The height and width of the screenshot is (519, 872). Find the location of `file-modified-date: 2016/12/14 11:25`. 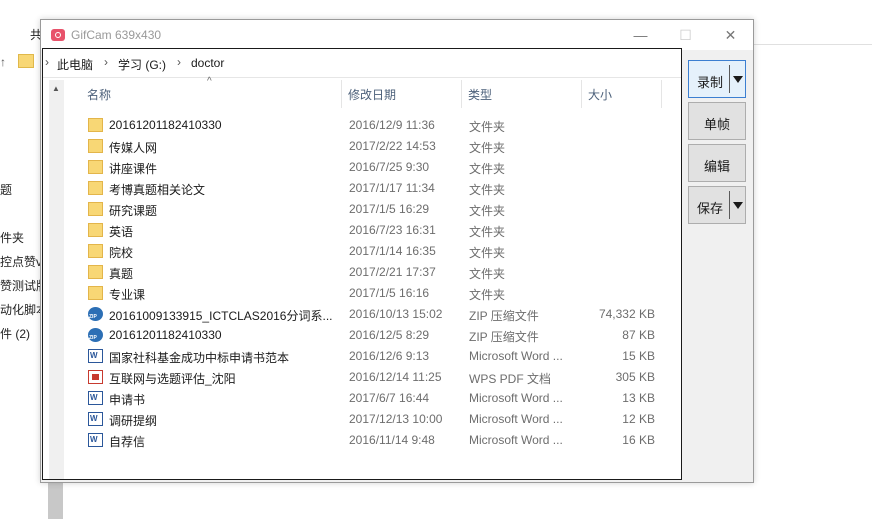

file-modified-date: 2016/12/14 11:25 is located at coordinates (395, 377).